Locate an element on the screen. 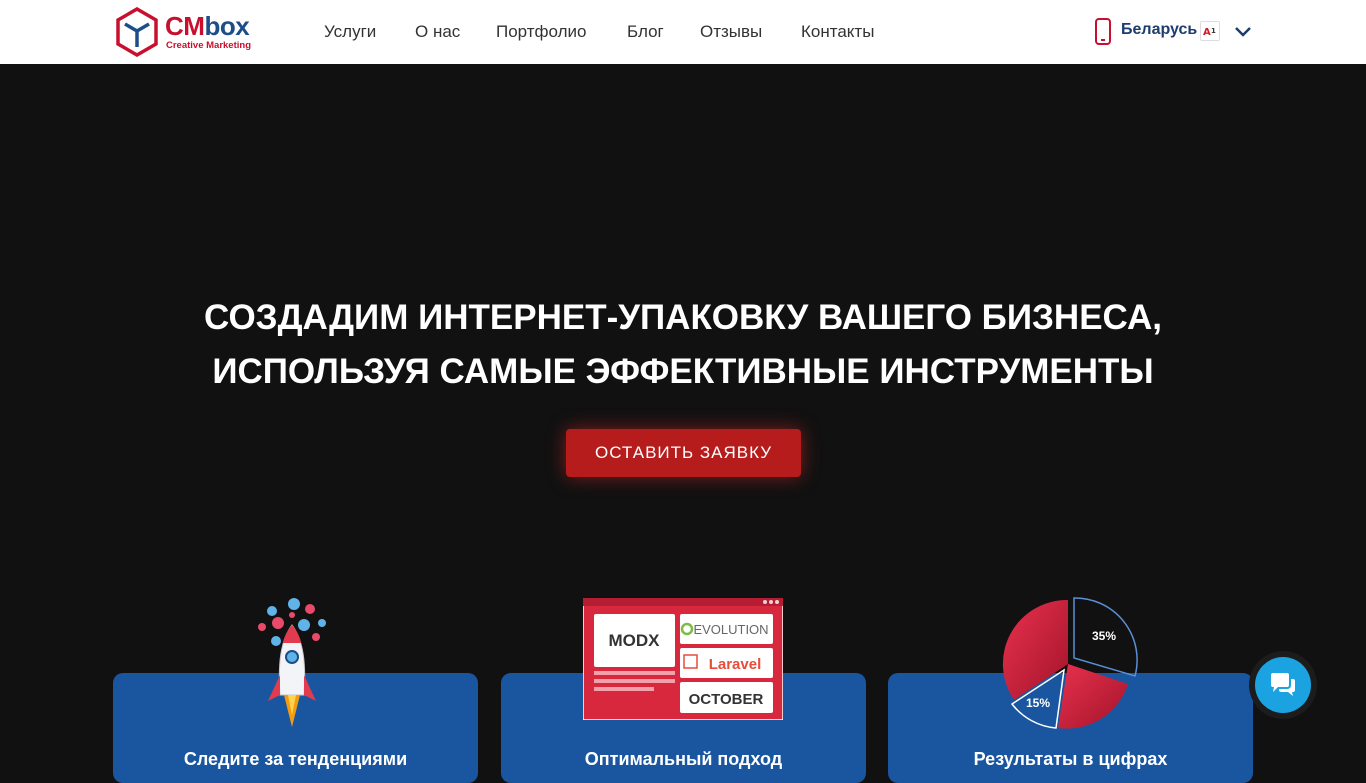 Image resolution: width=1366 pixels, height=783 pixels. pie-label-35: 35% is located at coordinates (1104, 636).